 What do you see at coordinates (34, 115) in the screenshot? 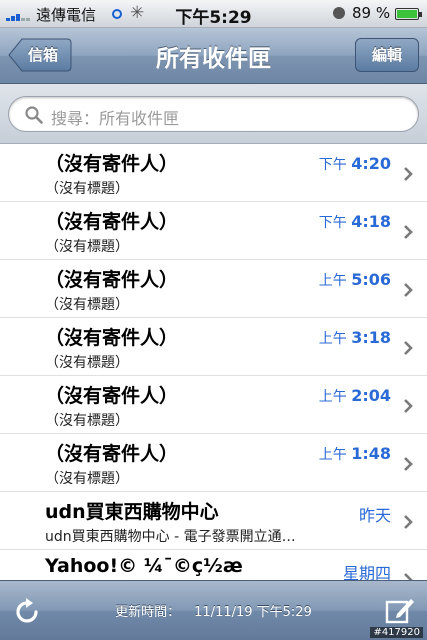
I see `search-icon` at bounding box center [34, 115].